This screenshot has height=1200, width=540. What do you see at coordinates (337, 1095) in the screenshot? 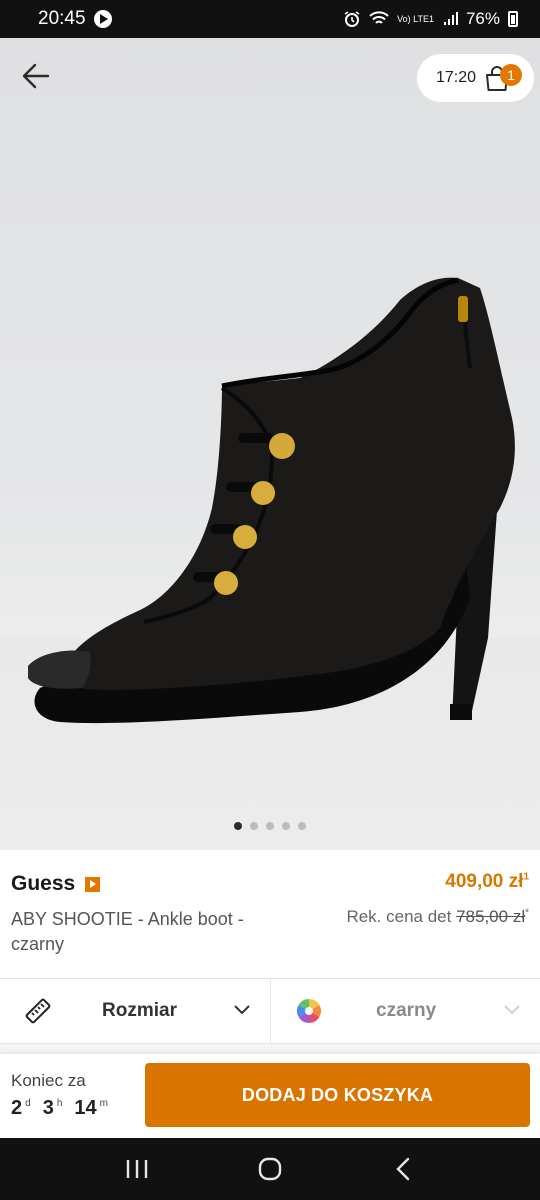
I see `add-to-cart-button: DODAJ DO KOSZYKA` at bounding box center [337, 1095].